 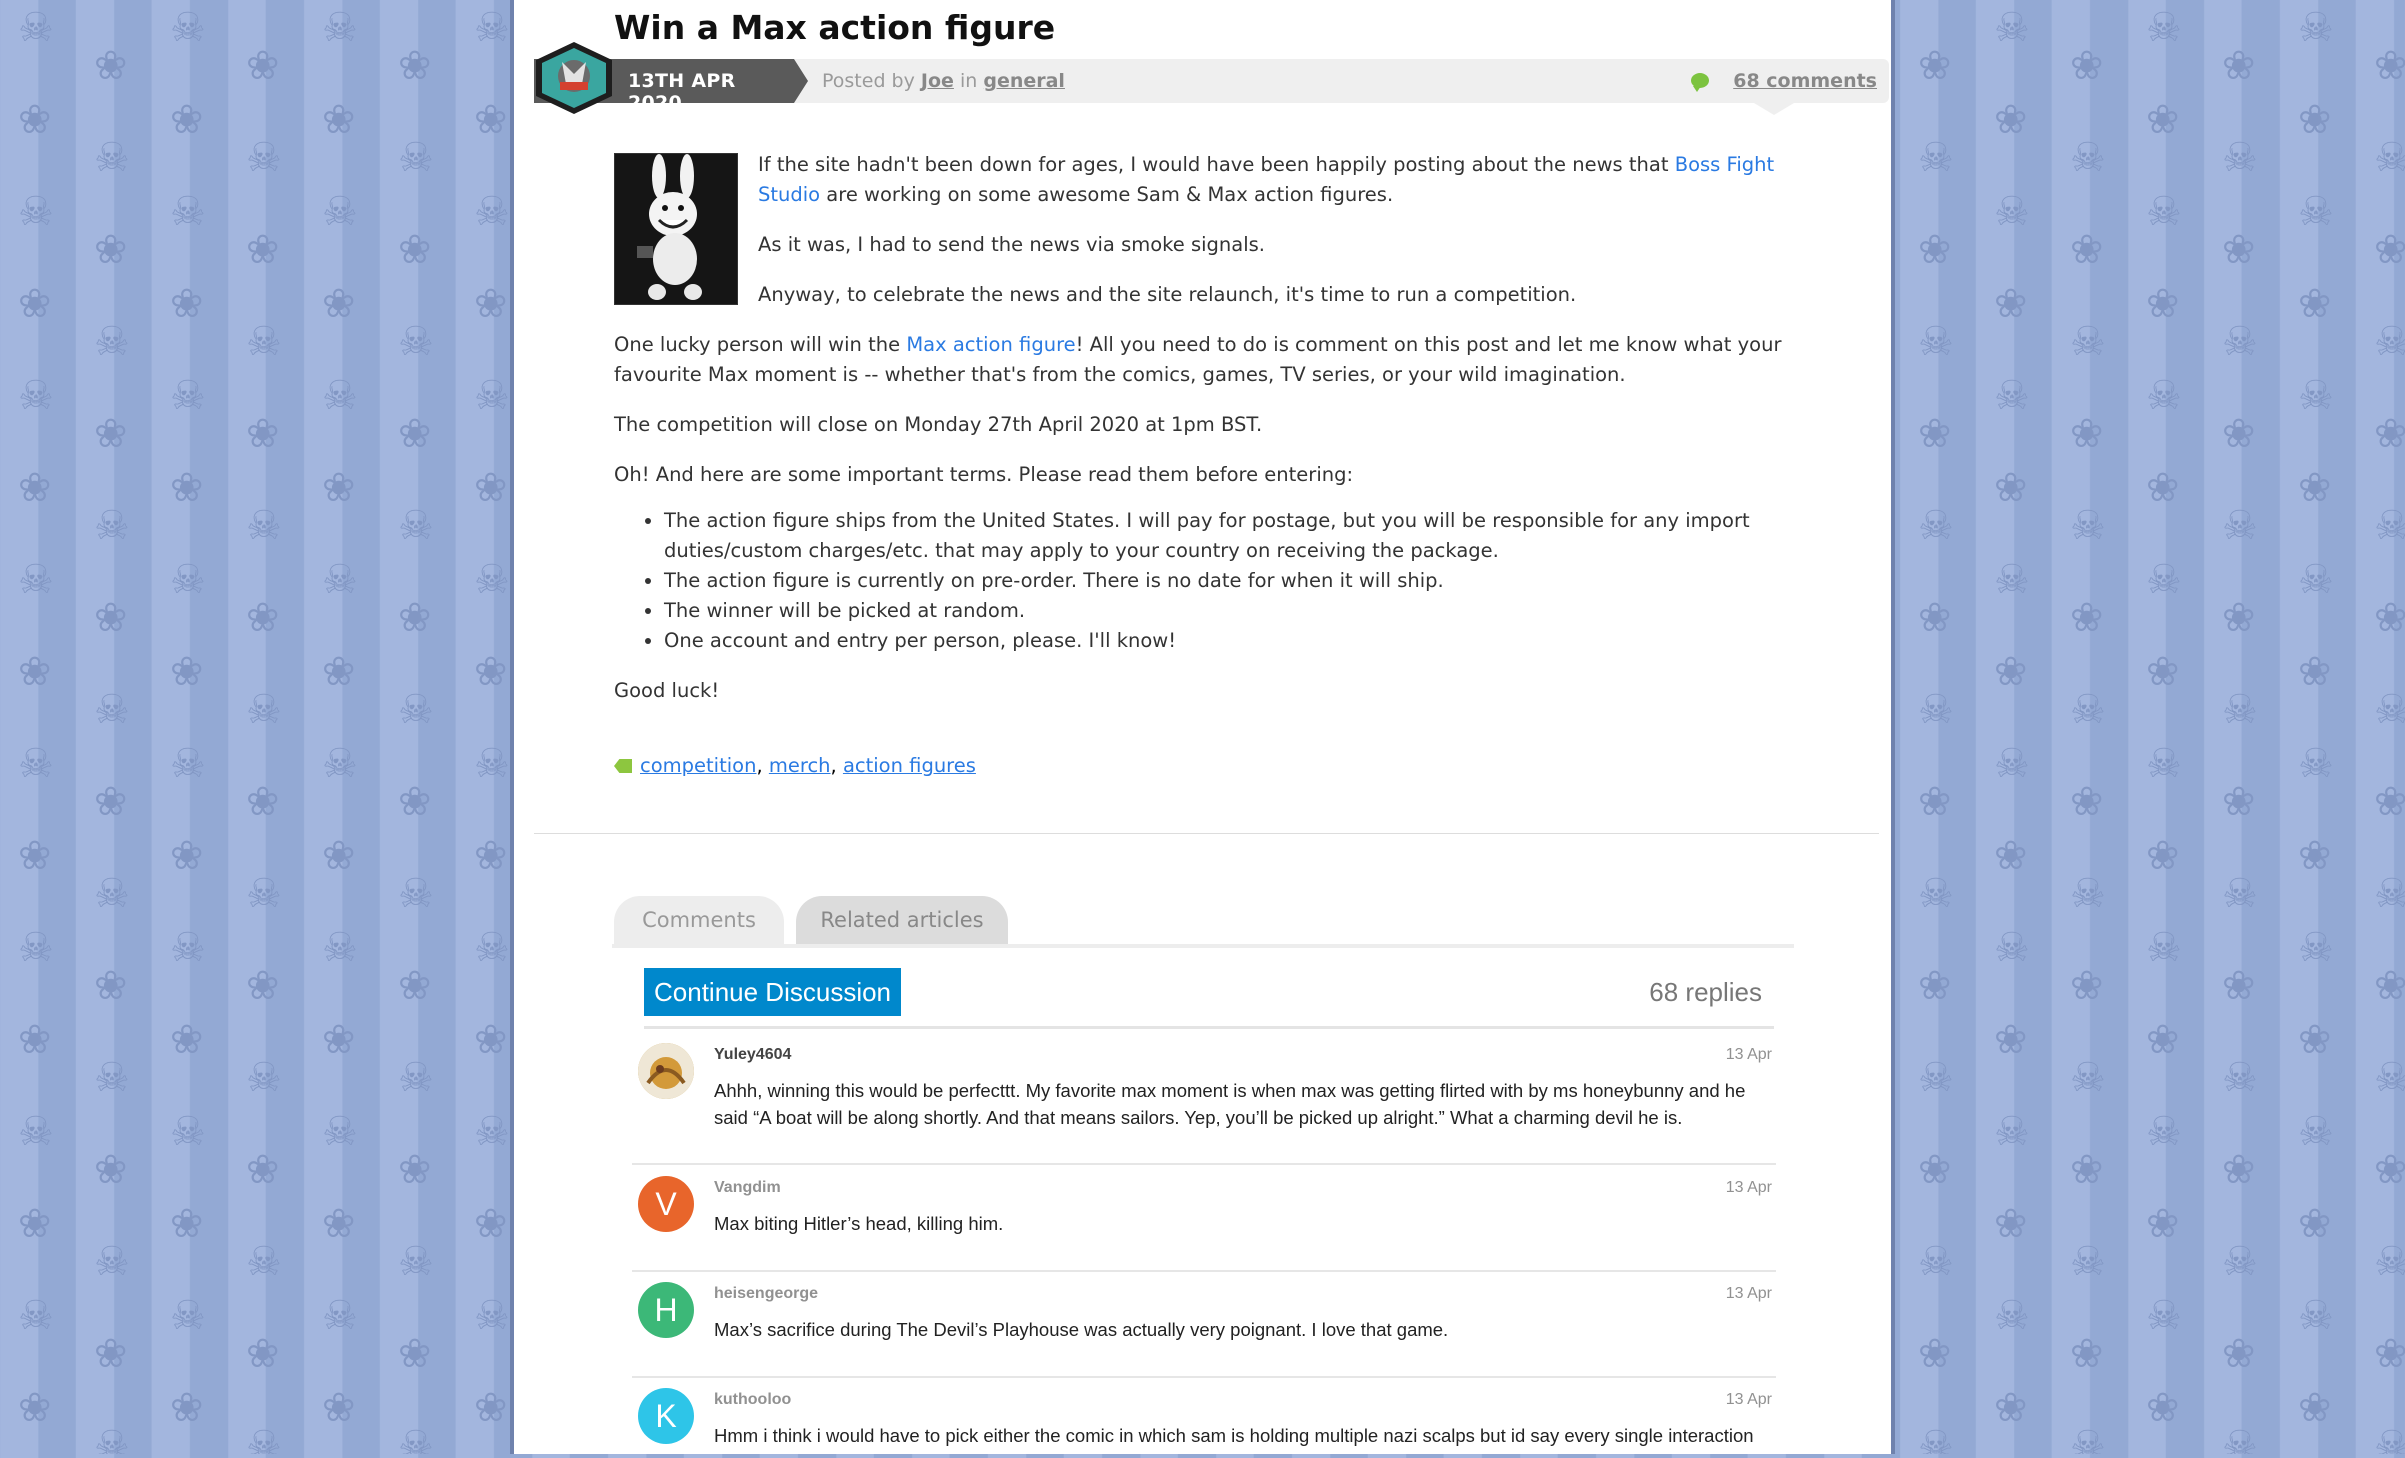 I want to click on comment-text: Max biting Hitler’s head, killing him., so click(x=859, y=1223).